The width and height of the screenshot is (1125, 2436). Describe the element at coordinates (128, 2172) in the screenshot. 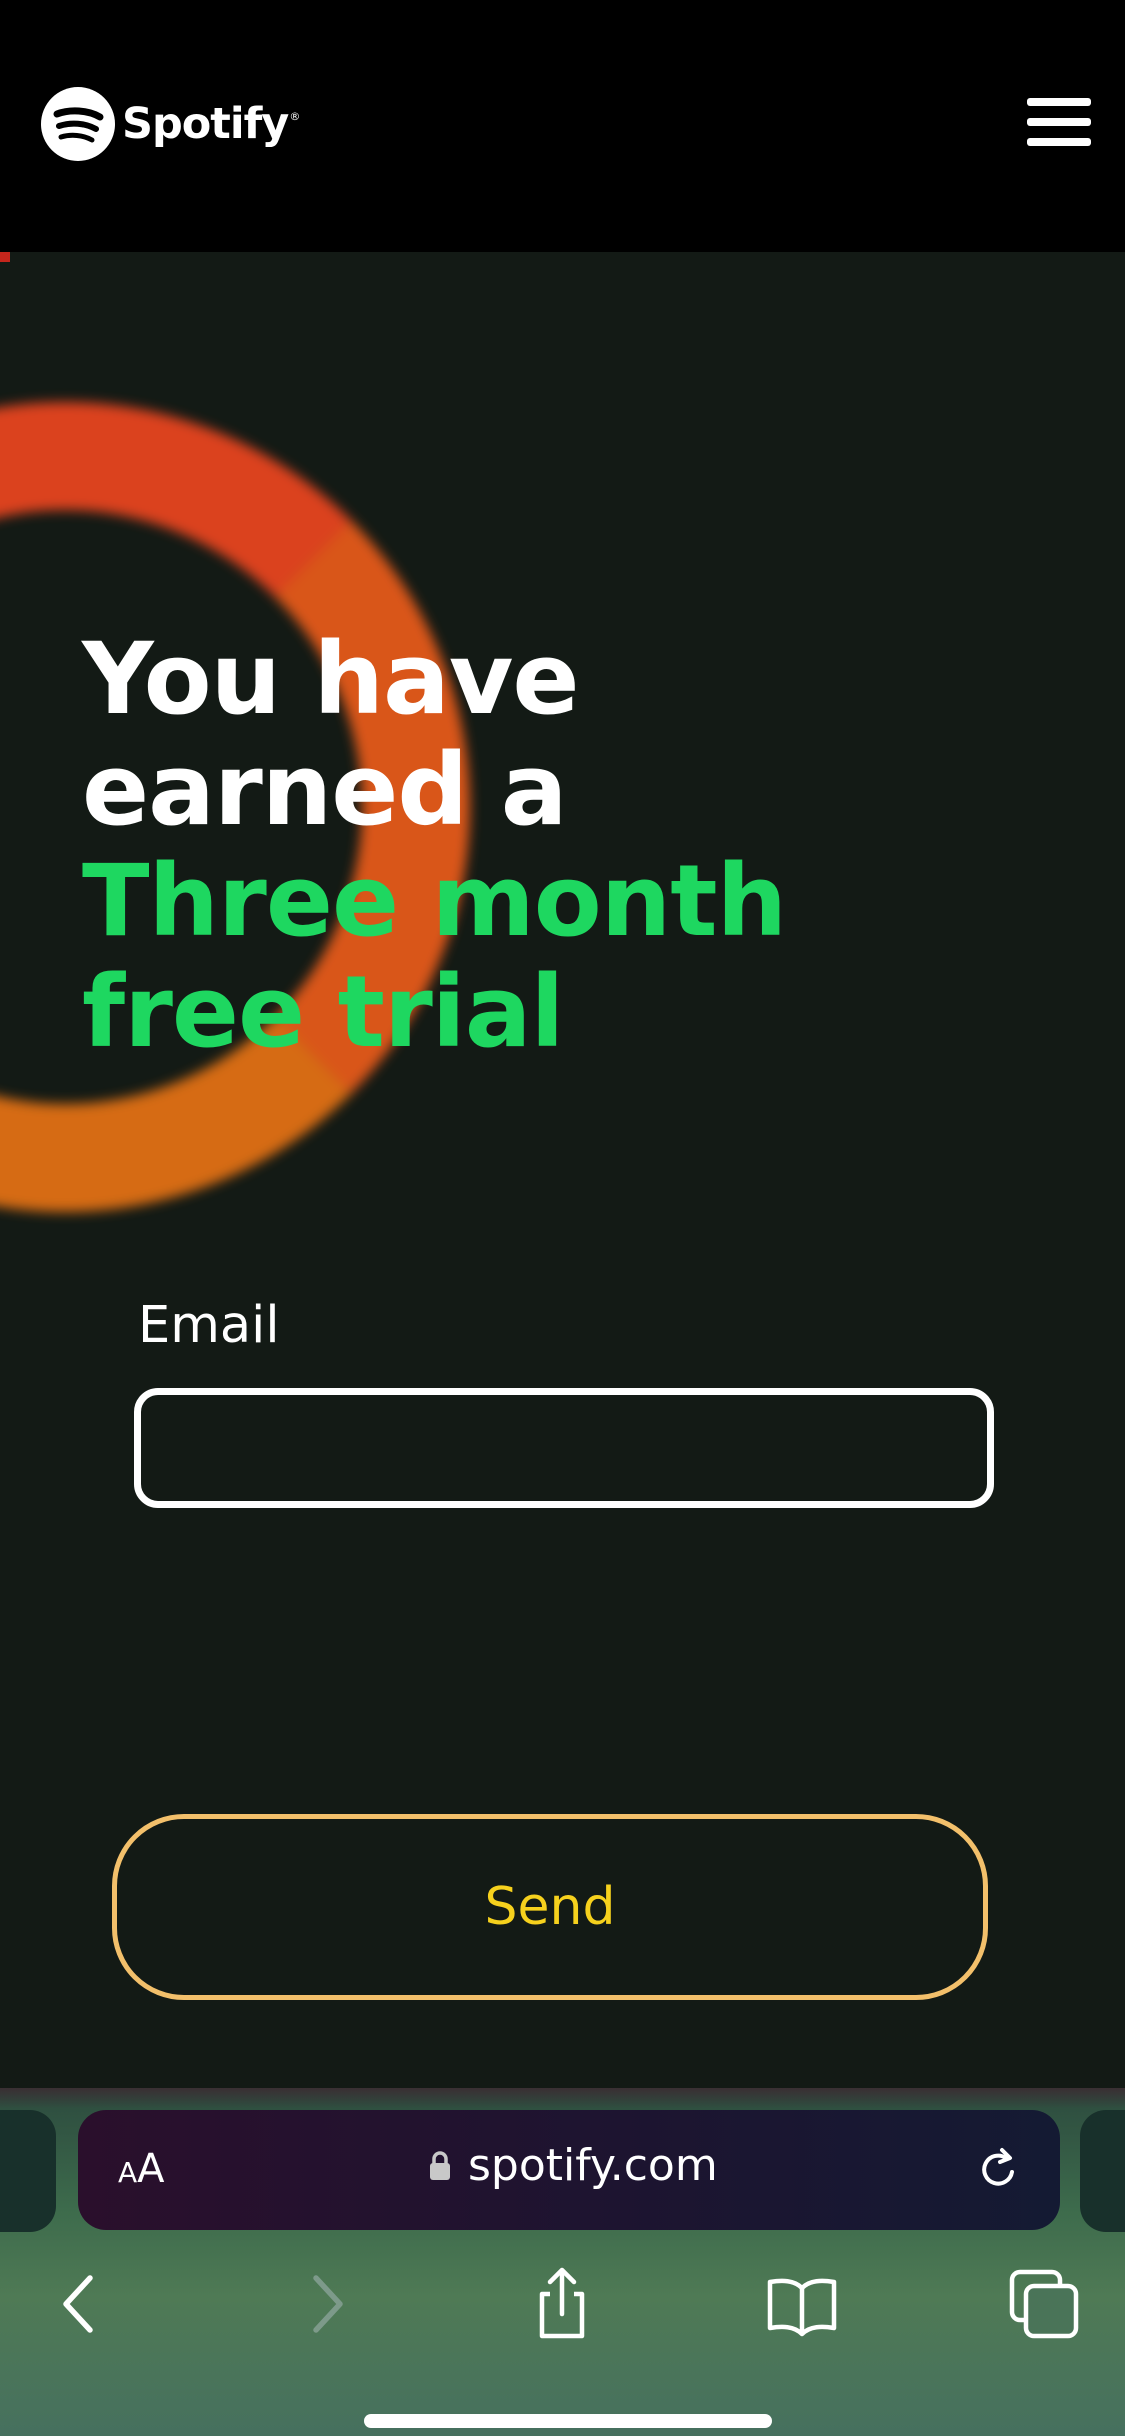

I see `text-size-small-a: A` at that location.